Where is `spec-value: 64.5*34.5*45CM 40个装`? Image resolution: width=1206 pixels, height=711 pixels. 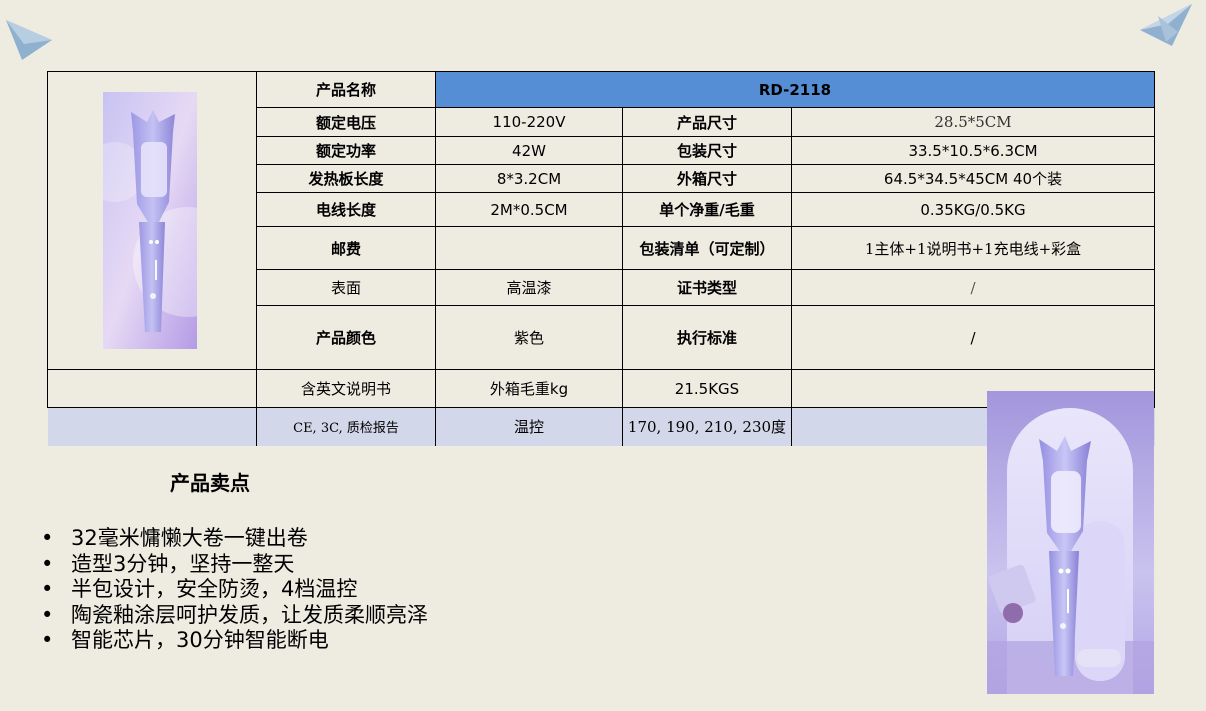
spec-value: 64.5*34.5*45CM 40个装 is located at coordinates (973, 178).